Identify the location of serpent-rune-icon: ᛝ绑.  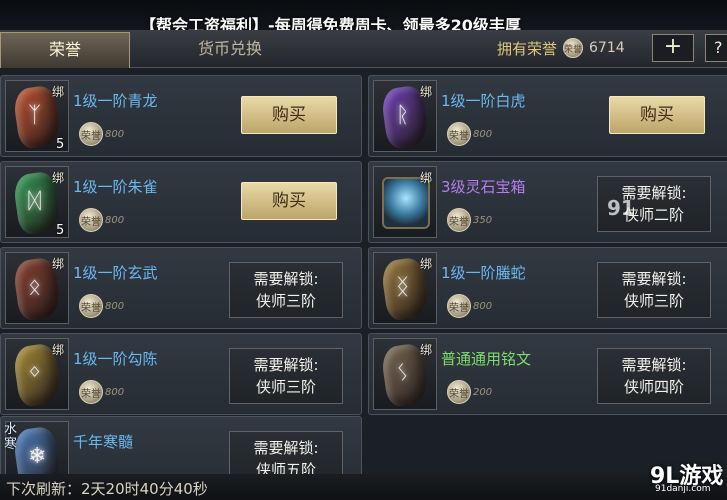
(405, 288).